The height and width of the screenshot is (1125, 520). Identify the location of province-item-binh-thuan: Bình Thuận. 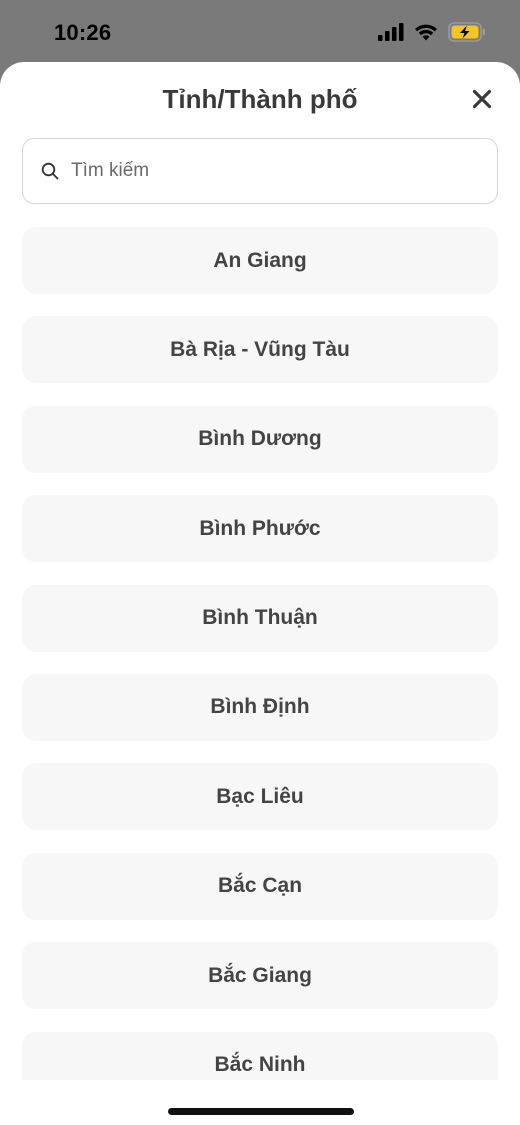
(260, 618).